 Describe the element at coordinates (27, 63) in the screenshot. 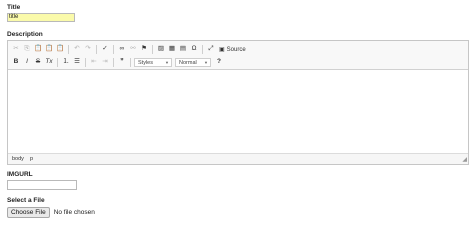

I see `italic-icon: I` at that location.